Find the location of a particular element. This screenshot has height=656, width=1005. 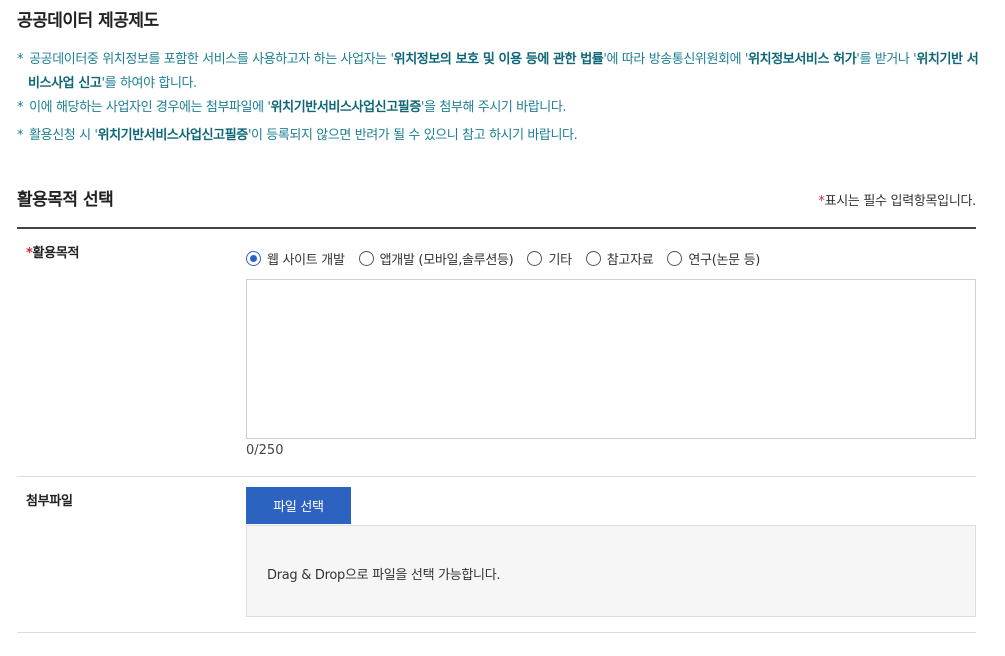

required-note: *표시는 필수 입력항목입니다. is located at coordinates (897, 201).